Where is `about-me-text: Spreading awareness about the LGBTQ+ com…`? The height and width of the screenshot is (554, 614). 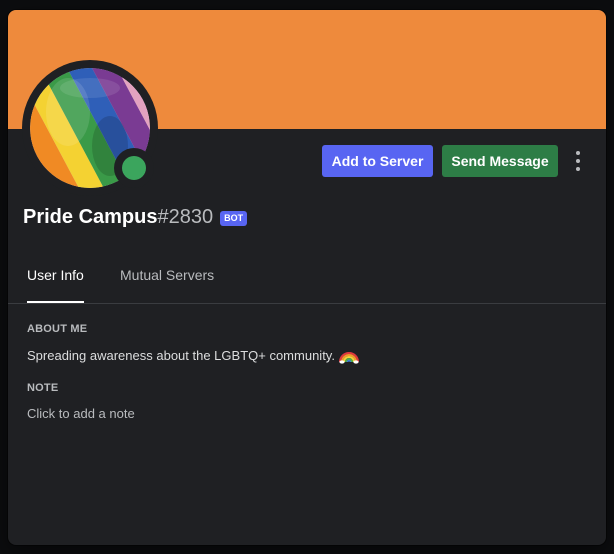 about-me-text: Spreading awareness about the LGBTQ+ com… is located at coordinates (193, 355).